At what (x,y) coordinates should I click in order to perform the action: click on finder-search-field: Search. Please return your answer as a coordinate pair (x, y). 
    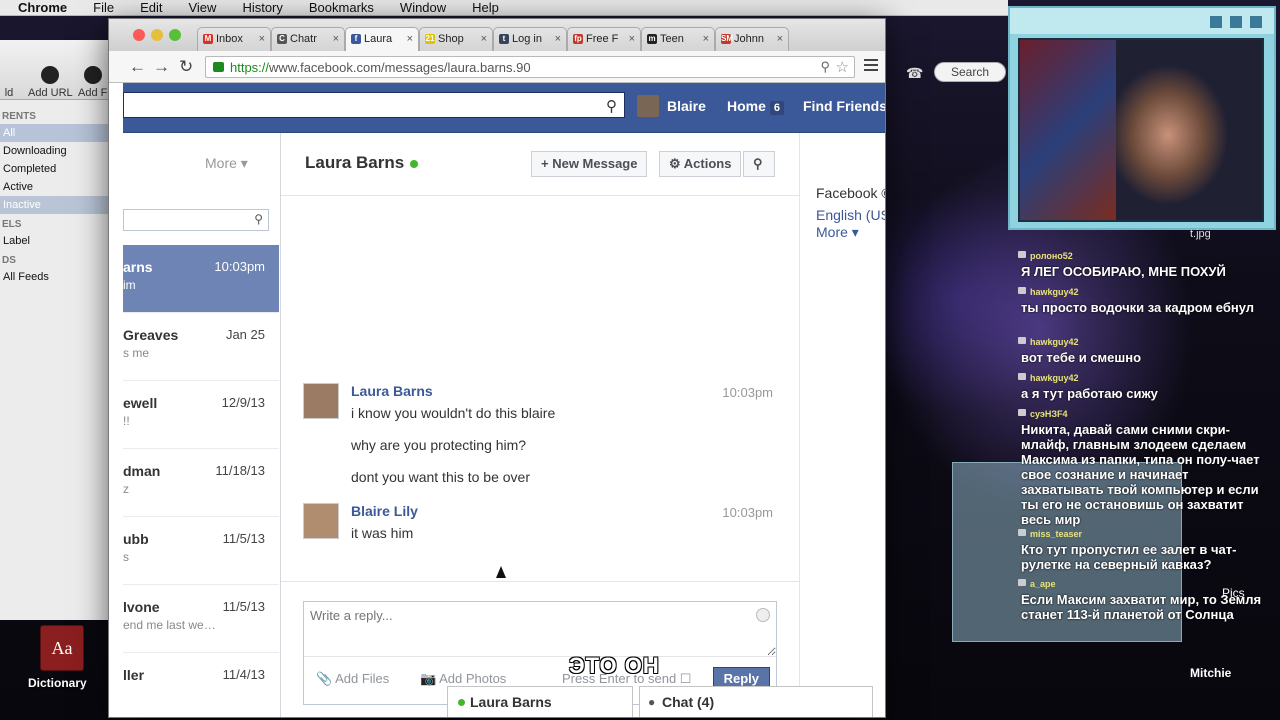
    Looking at the image, I should click on (970, 72).